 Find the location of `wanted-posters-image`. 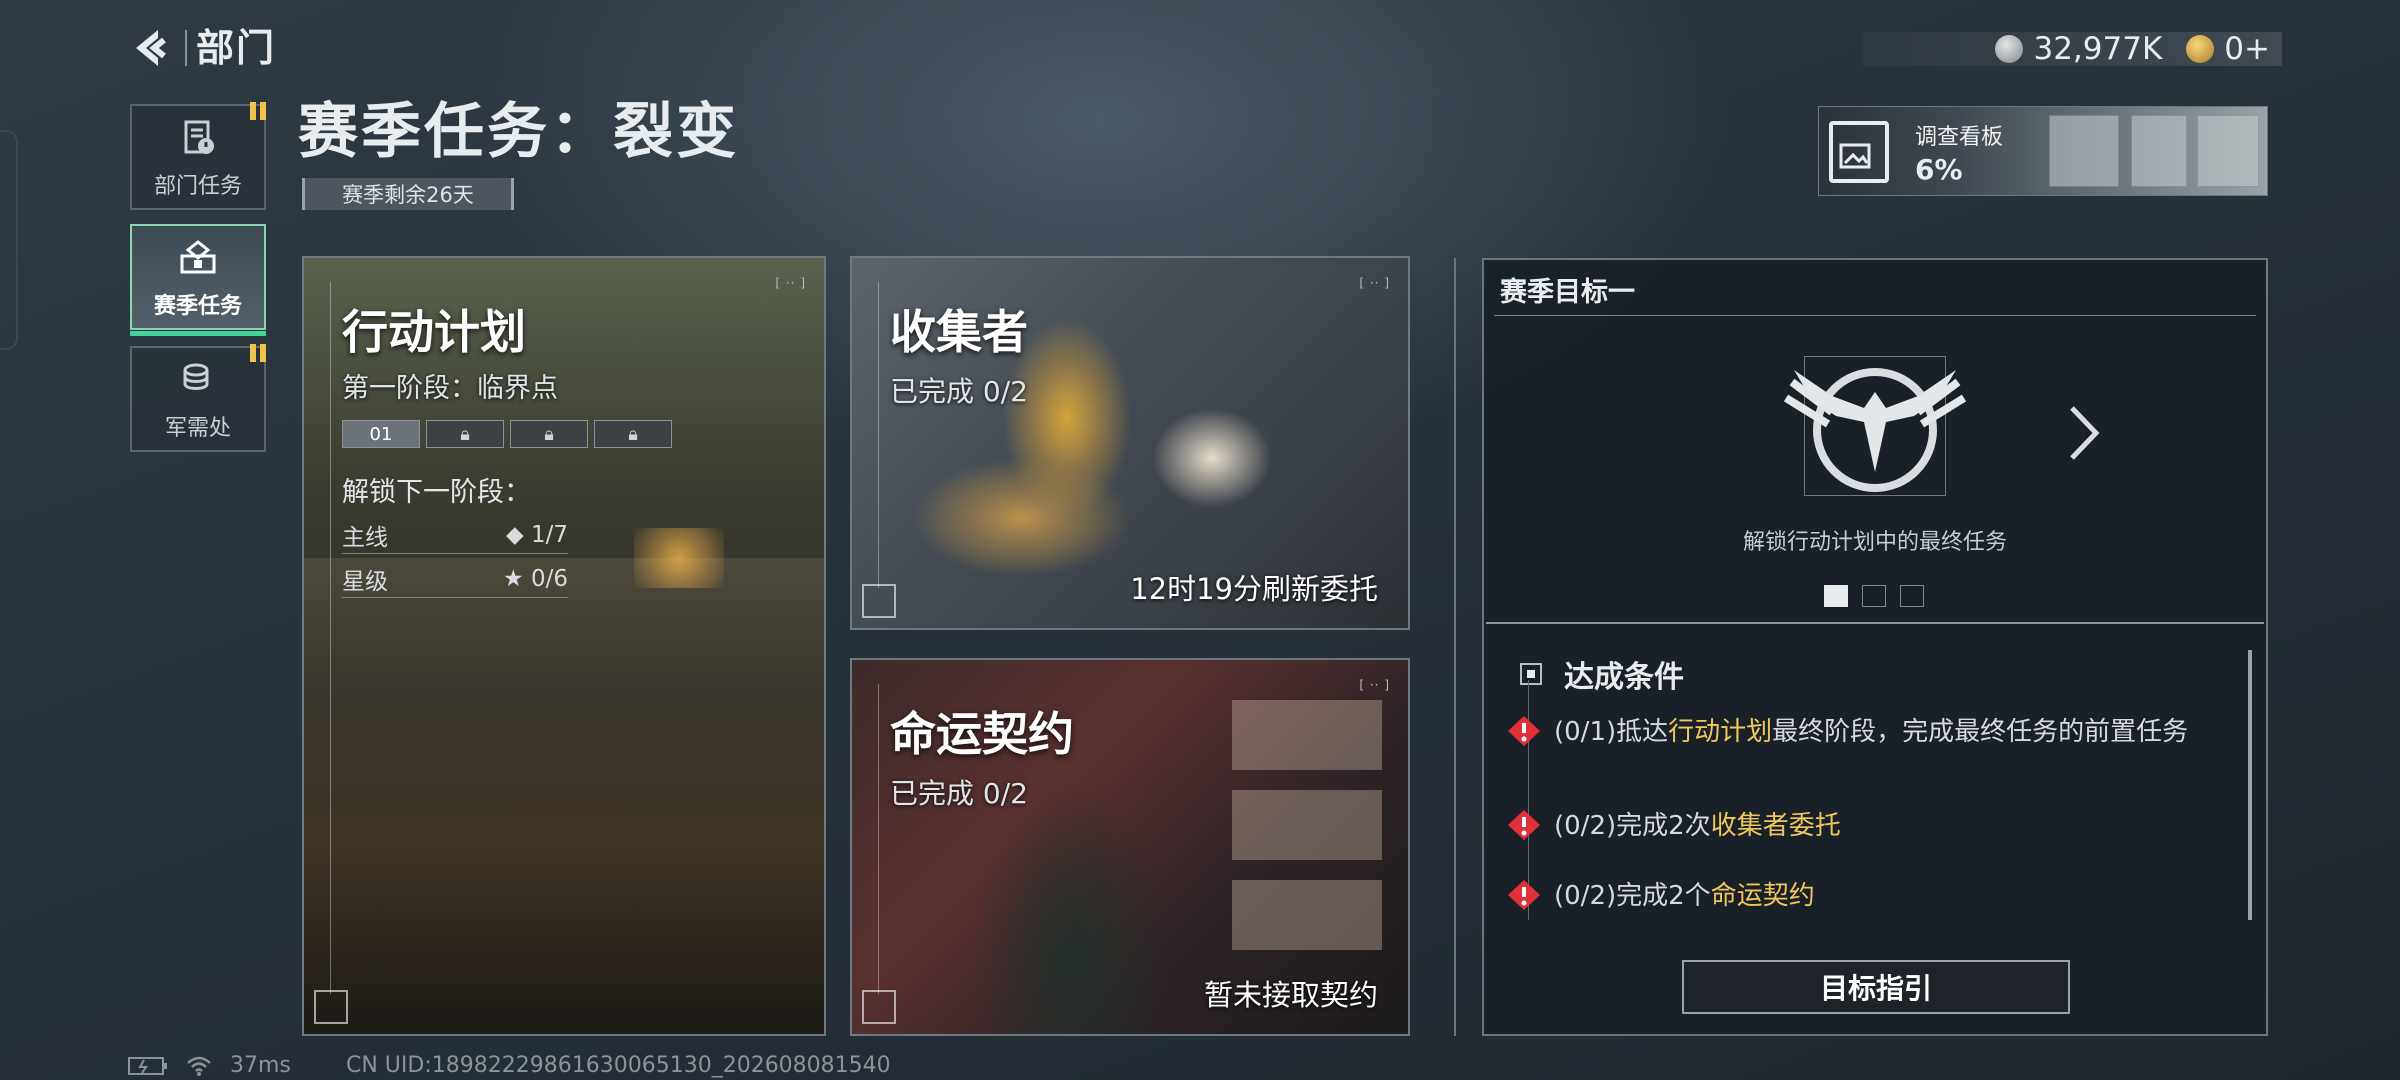

wanted-posters-image is located at coordinates (1307, 830).